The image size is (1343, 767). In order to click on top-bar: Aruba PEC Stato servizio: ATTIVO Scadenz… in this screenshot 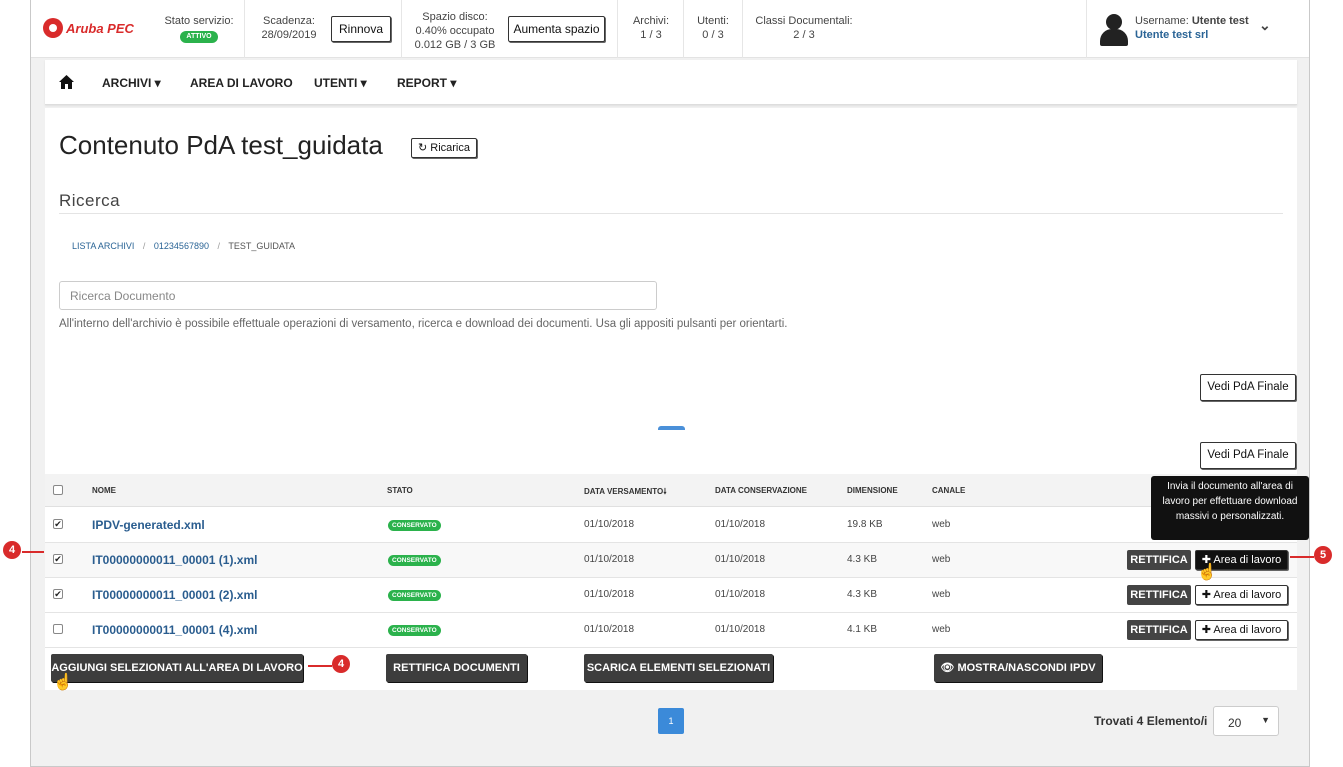, I will do `click(670, 29)`.